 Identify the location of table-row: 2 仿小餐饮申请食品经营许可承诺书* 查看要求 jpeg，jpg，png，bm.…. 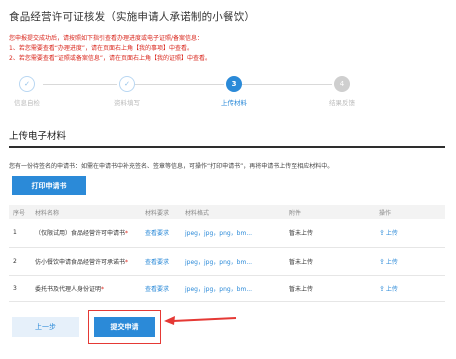
(227, 261).